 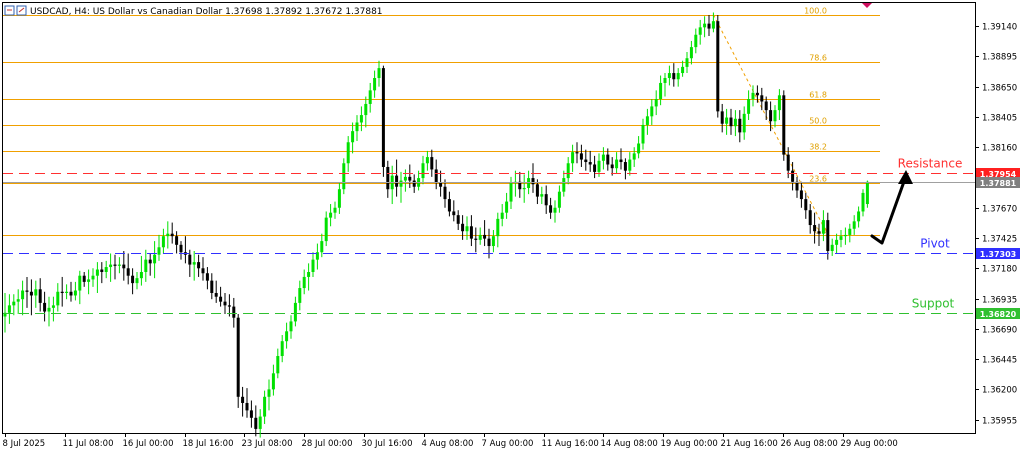 I want to click on x-tick-label: 14 Aug 08:00, so click(x=629, y=444).